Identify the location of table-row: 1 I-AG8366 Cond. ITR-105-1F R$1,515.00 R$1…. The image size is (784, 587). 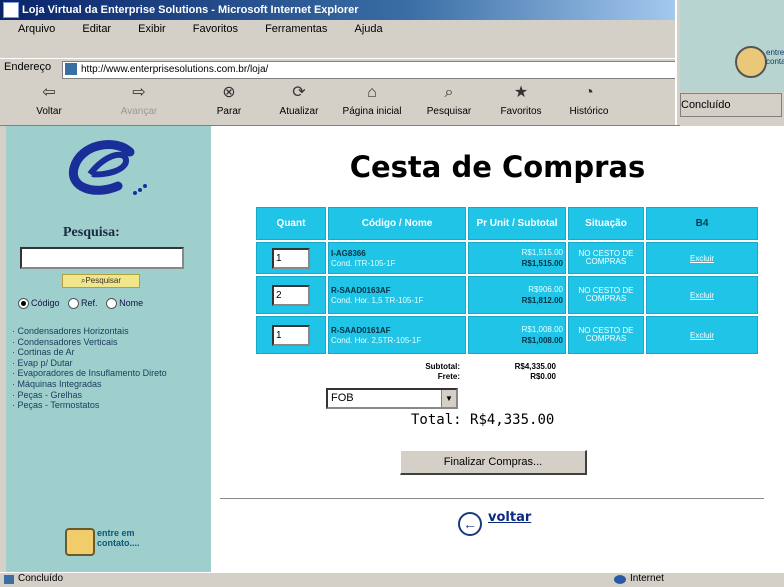
(507, 258).